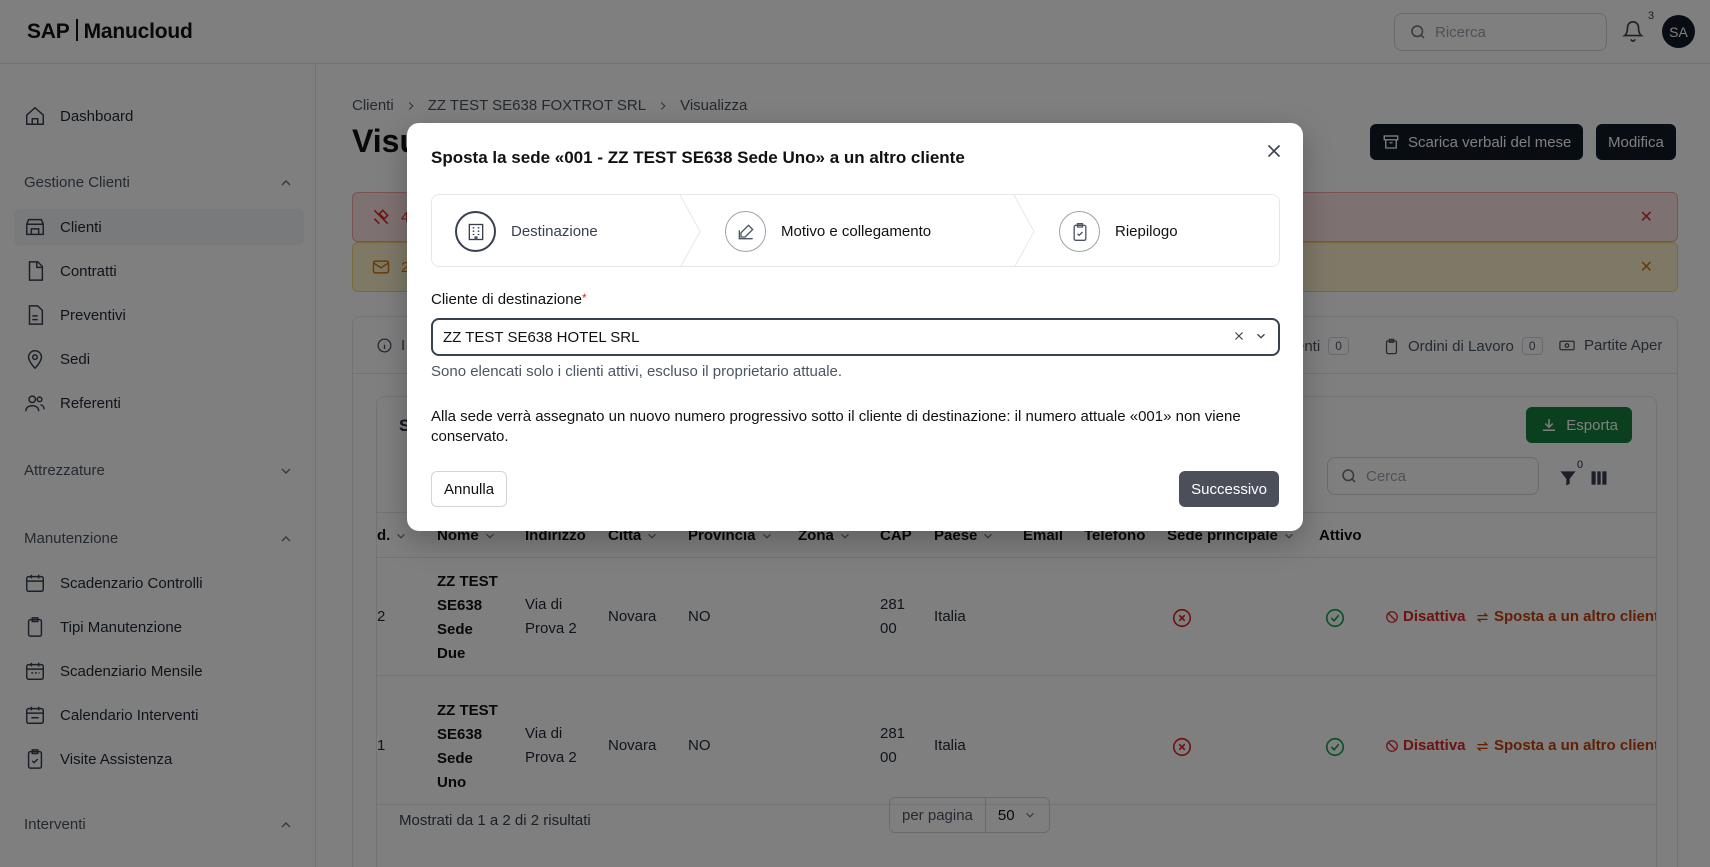 This screenshot has height=867, width=1710. What do you see at coordinates (1146, 231) in the screenshot?
I see `step-label: Riepilogo` at bounding box center [1146, 231].